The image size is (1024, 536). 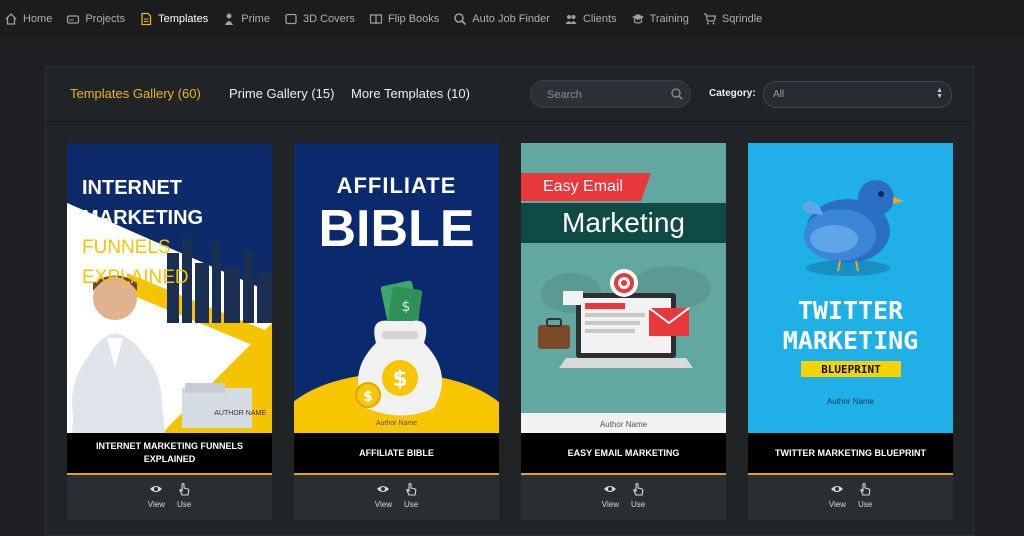 I want to click on template-cover: TWITTER MARKETING BLUEPRINT Author Name, so click(x=850, y=288).